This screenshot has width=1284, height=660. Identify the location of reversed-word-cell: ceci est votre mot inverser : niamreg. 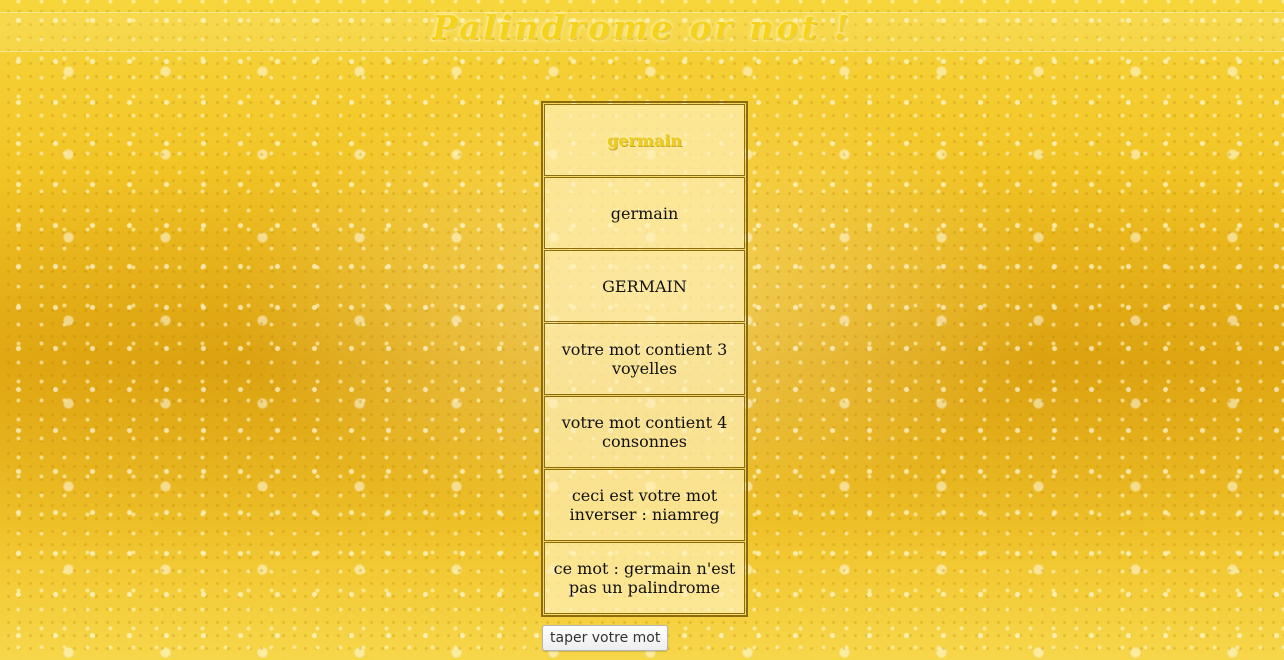
(644, 505).